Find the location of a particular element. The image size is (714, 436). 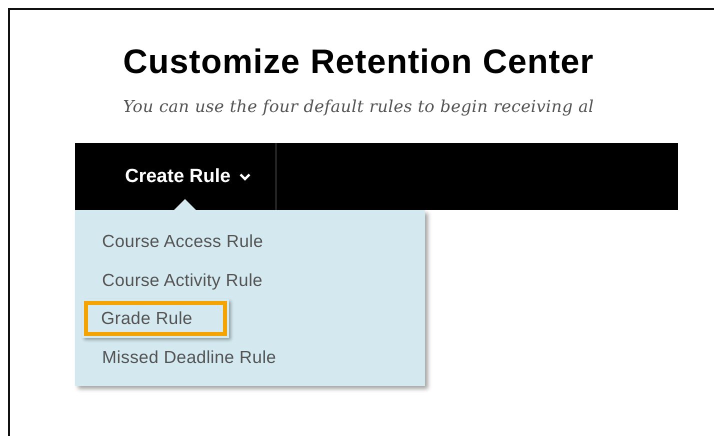

chevron-down-icon is located at coordinates (244, 176).